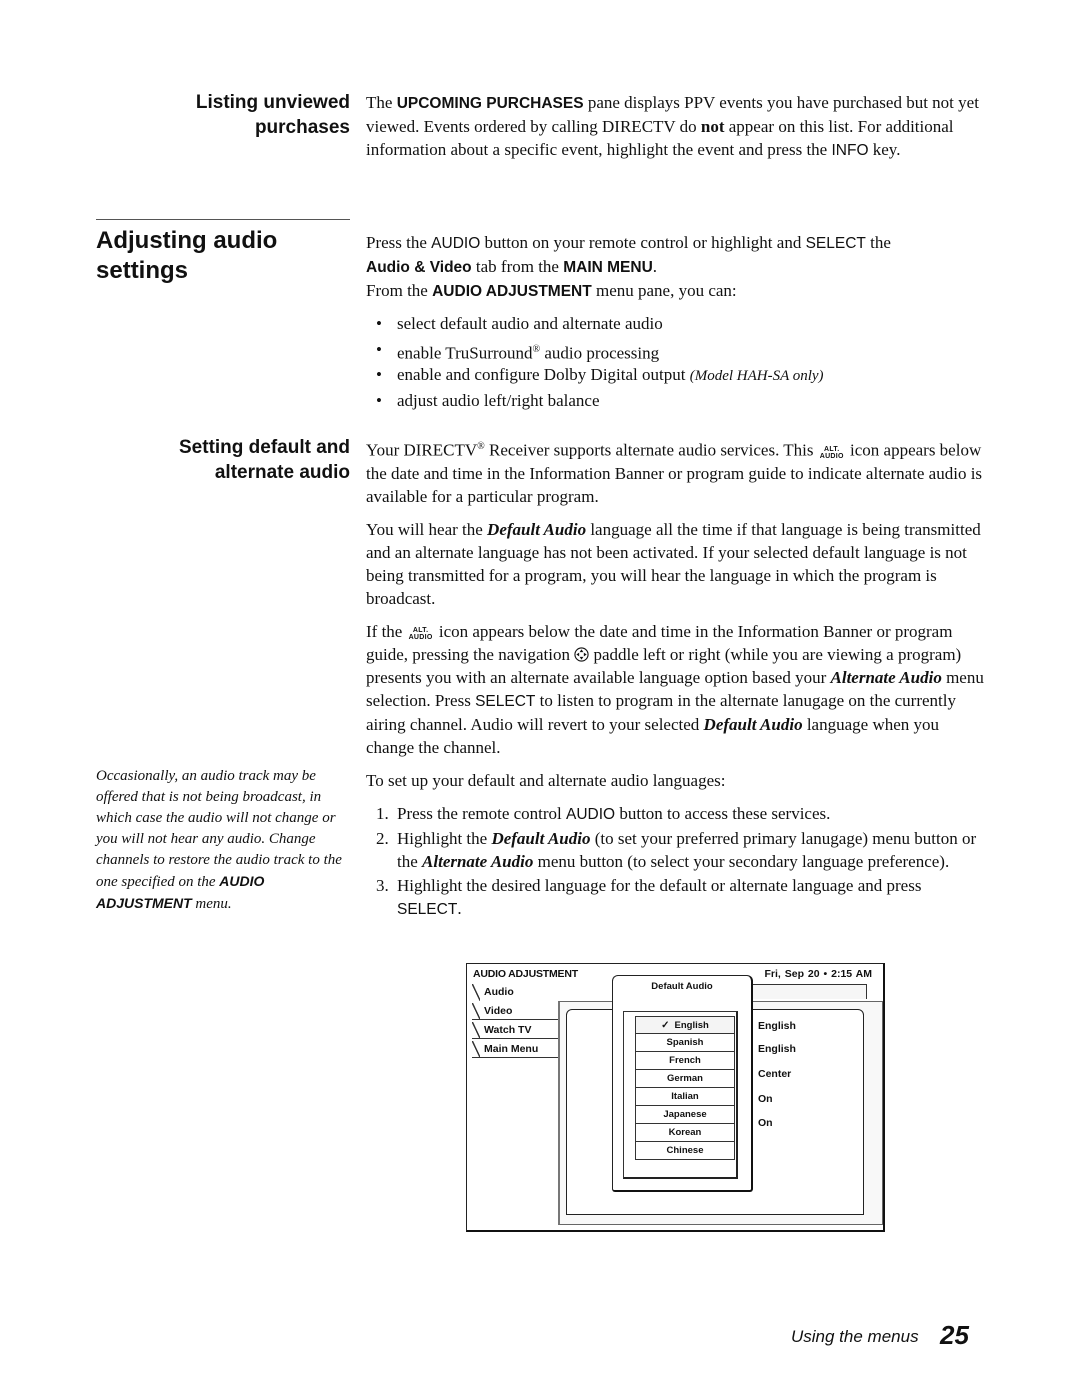 The width and height of the screenshot is (1080, 1397). I want to click on language-option-japanese: Japanese, so click(685, 1115).